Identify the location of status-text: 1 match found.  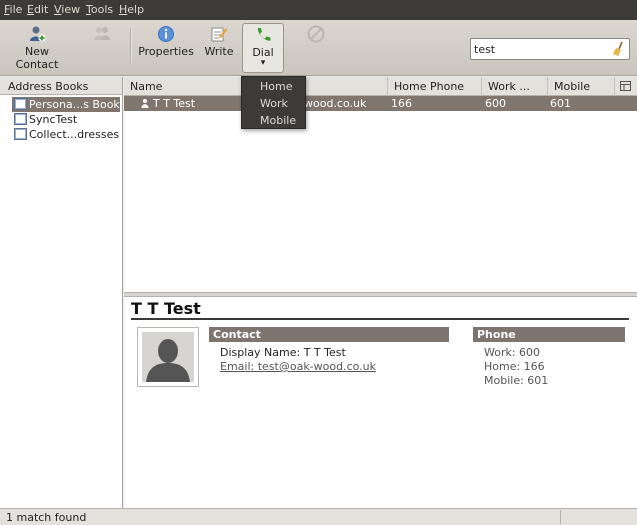
(46, 517).